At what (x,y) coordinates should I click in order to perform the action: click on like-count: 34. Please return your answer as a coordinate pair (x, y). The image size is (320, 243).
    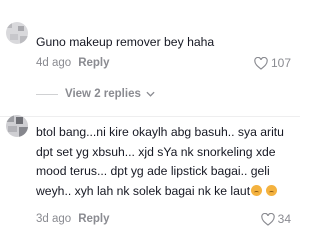
    Looking at the image, I should click on (284, 219).